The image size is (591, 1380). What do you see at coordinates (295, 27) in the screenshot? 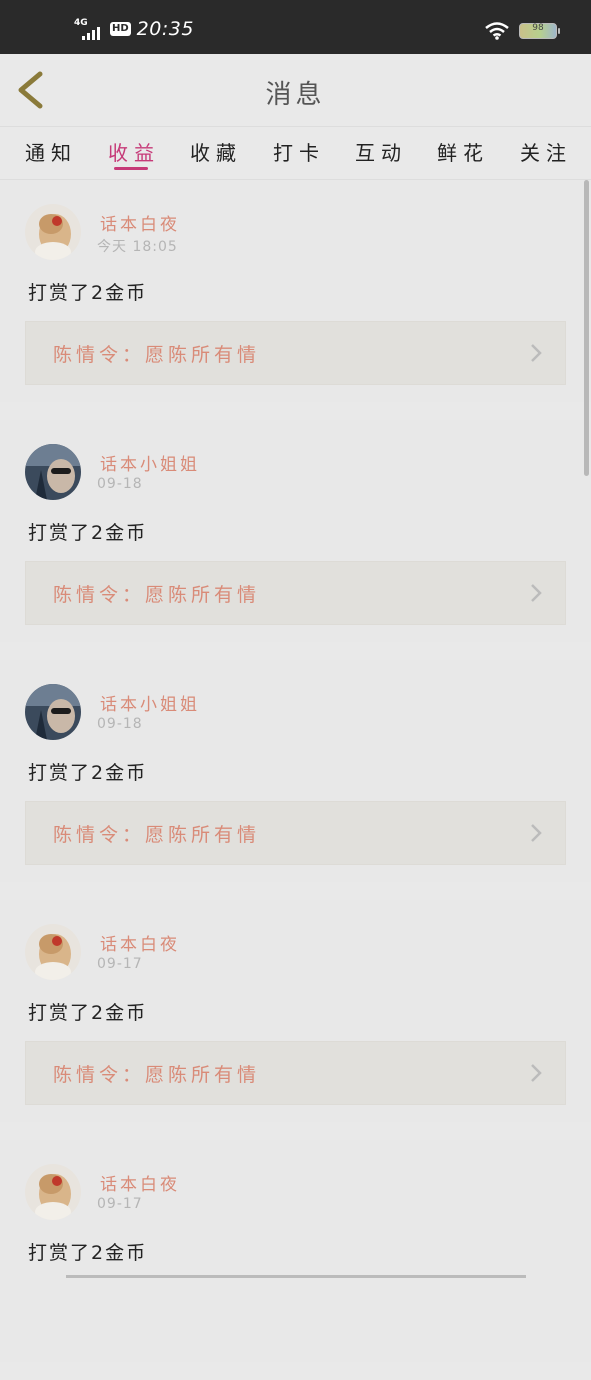
I see `status-bar: 4G HD 20:35 98` at bounding box center [295, 27].